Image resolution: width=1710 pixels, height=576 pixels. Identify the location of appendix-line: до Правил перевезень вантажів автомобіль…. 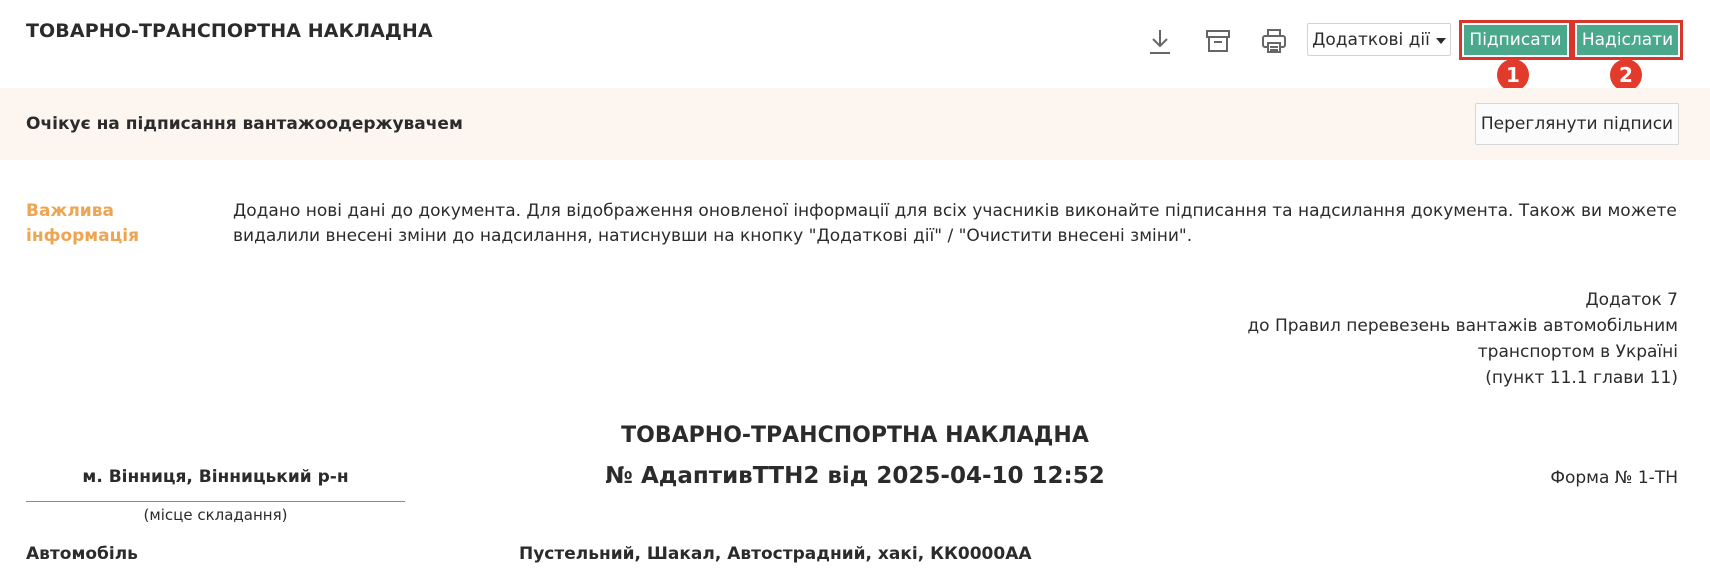
(1462, 326).